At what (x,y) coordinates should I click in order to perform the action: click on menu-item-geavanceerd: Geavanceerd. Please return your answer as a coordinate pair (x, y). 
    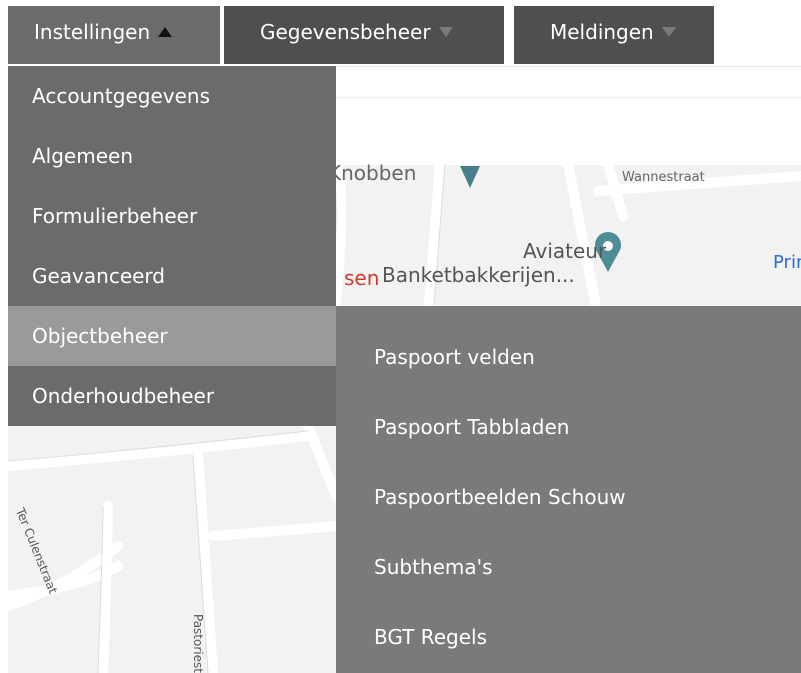
    Looking at the image, I should click on (172, 276).